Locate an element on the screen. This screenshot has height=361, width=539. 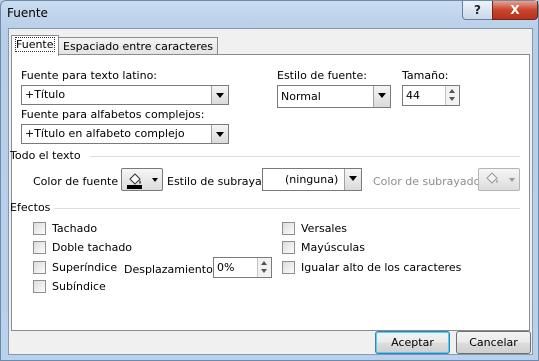
double-strikethrough-label: Doble tachado is located at coordinates (92, 247).